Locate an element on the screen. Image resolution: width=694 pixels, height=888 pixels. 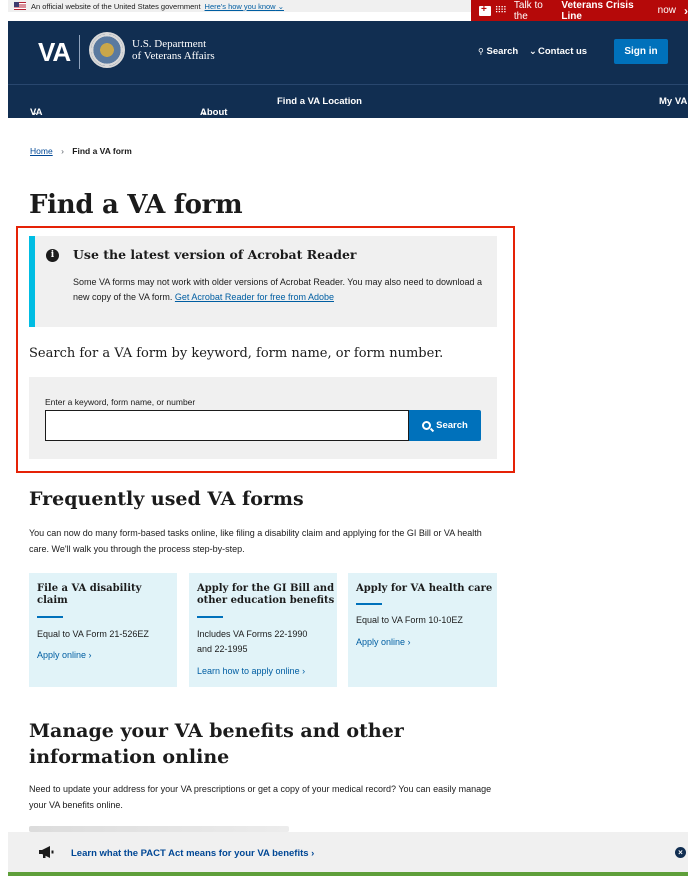
search-icon: ⚲ is located at coordinates (481, 51).